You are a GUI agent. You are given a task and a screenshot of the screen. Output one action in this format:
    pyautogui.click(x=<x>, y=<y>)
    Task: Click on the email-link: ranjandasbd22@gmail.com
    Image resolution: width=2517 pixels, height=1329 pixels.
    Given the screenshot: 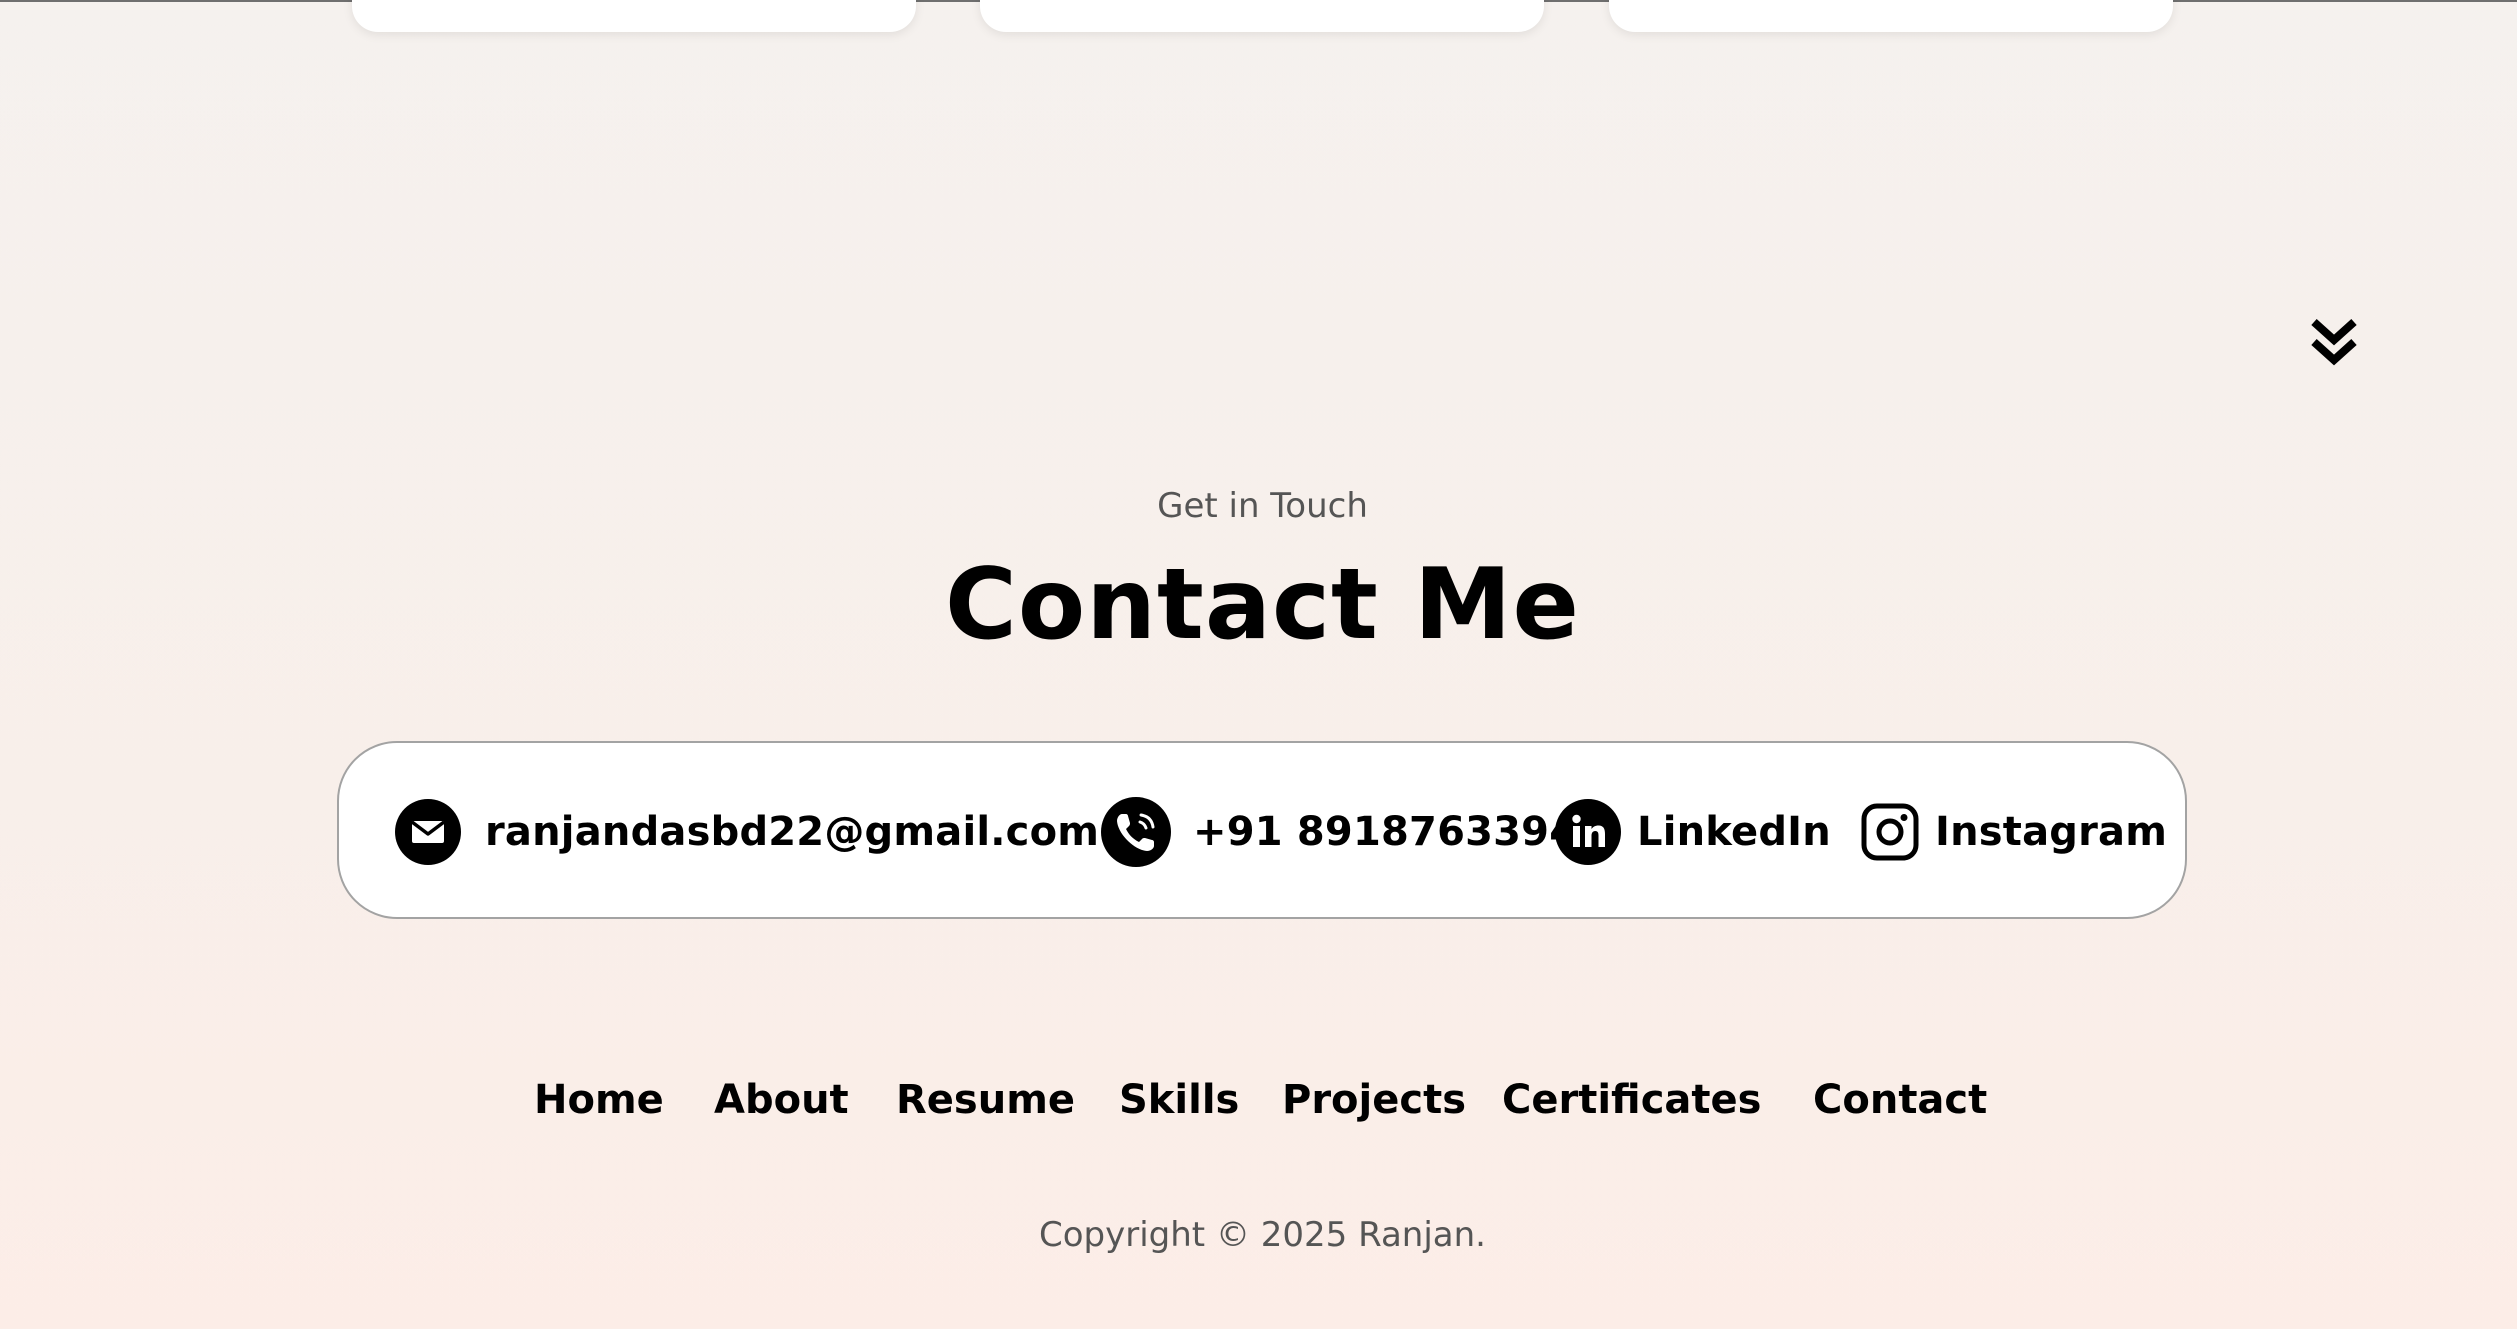 What is the action you would take?
    pyautogui.click(x=747, y=832)
    